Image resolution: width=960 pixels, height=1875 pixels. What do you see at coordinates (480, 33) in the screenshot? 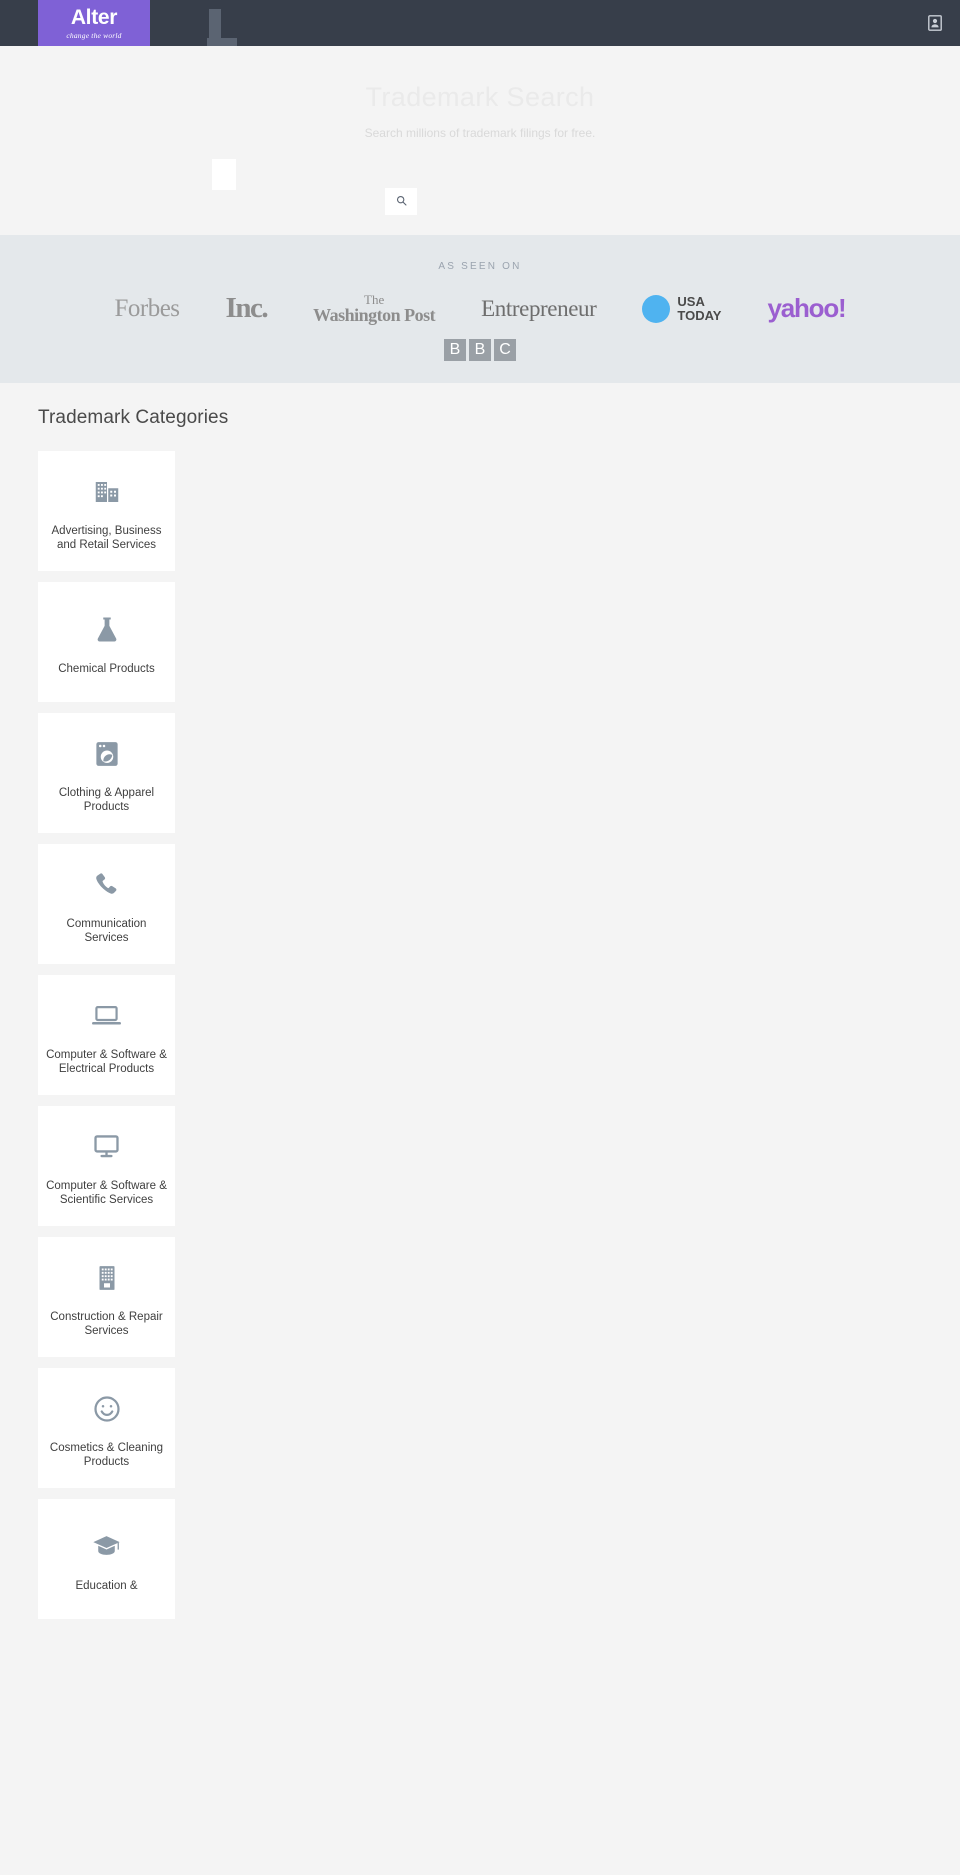
I see `top-navbar: Alter change the world` at bounding box center [480, 33].